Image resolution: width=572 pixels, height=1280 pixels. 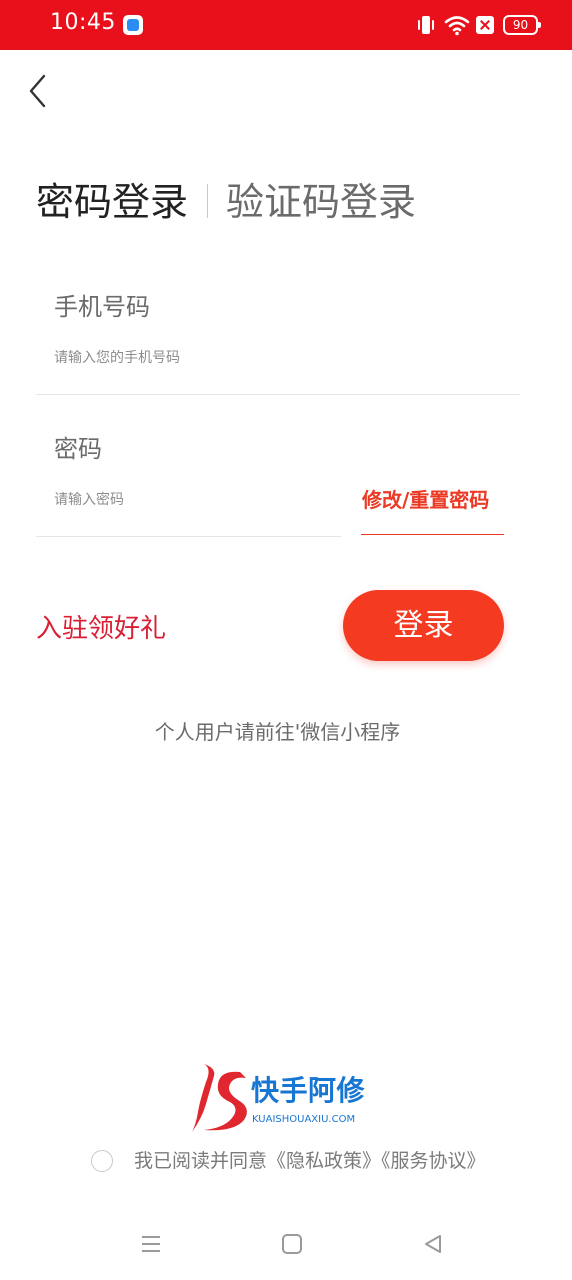 I want to click on wifi-icon, so click(x=457, y=26).